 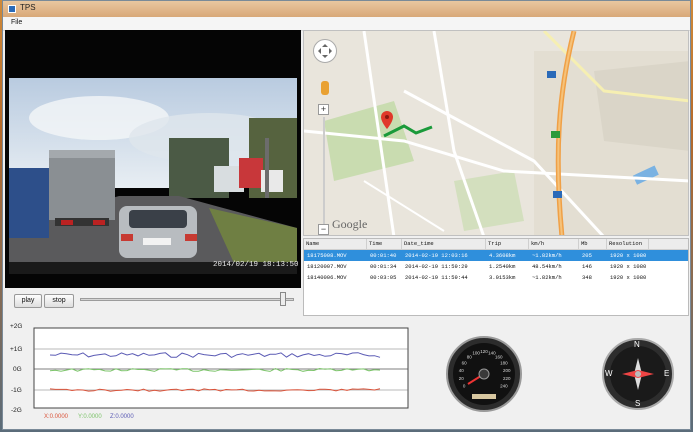 What do you see at coordinates (637, 344) in the screenshot?
I see `compass-north-label: N` at bounding box center [637, 344].